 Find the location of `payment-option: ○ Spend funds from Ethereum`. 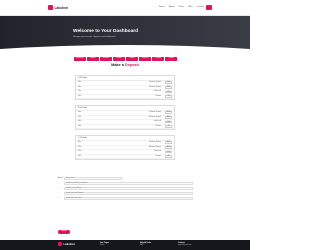

payment-option: ○ Spend funds from Ethereum is located at coordinates (125, 194).